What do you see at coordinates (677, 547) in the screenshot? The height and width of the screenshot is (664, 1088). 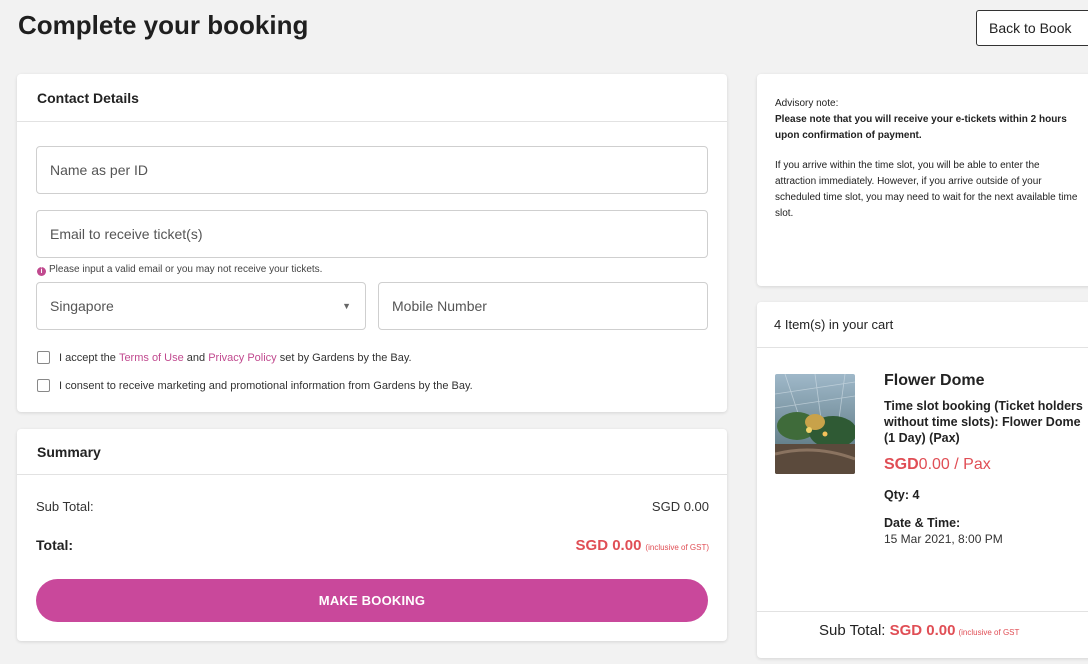 I see `total-gst-note: (inclusive of GST)` at bounding box center [677, 547].